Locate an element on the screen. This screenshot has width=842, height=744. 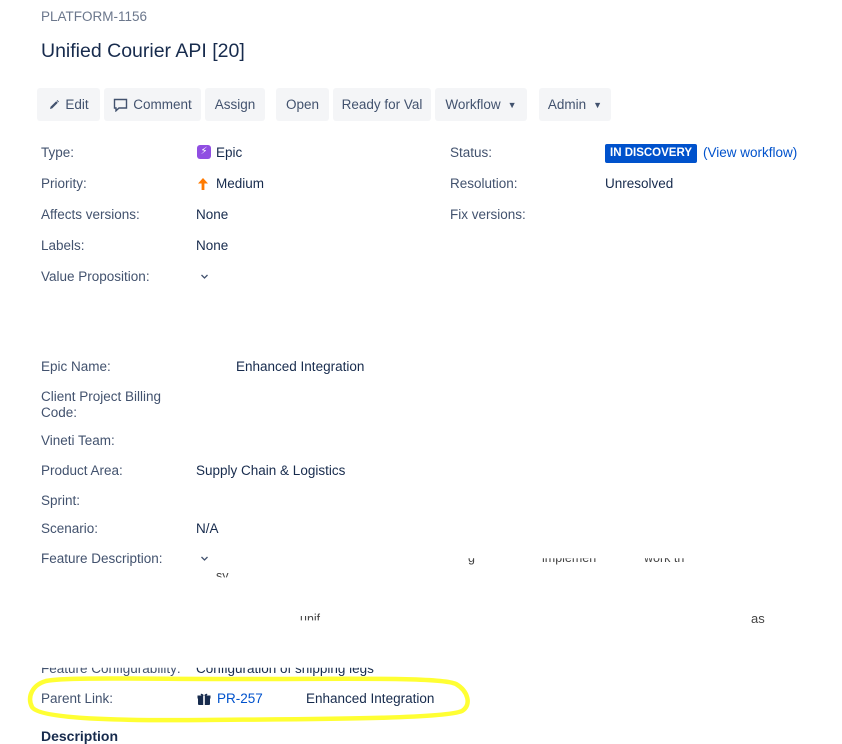
vineti-team-label: Vineti Team: is located at coordinates (78, 440).